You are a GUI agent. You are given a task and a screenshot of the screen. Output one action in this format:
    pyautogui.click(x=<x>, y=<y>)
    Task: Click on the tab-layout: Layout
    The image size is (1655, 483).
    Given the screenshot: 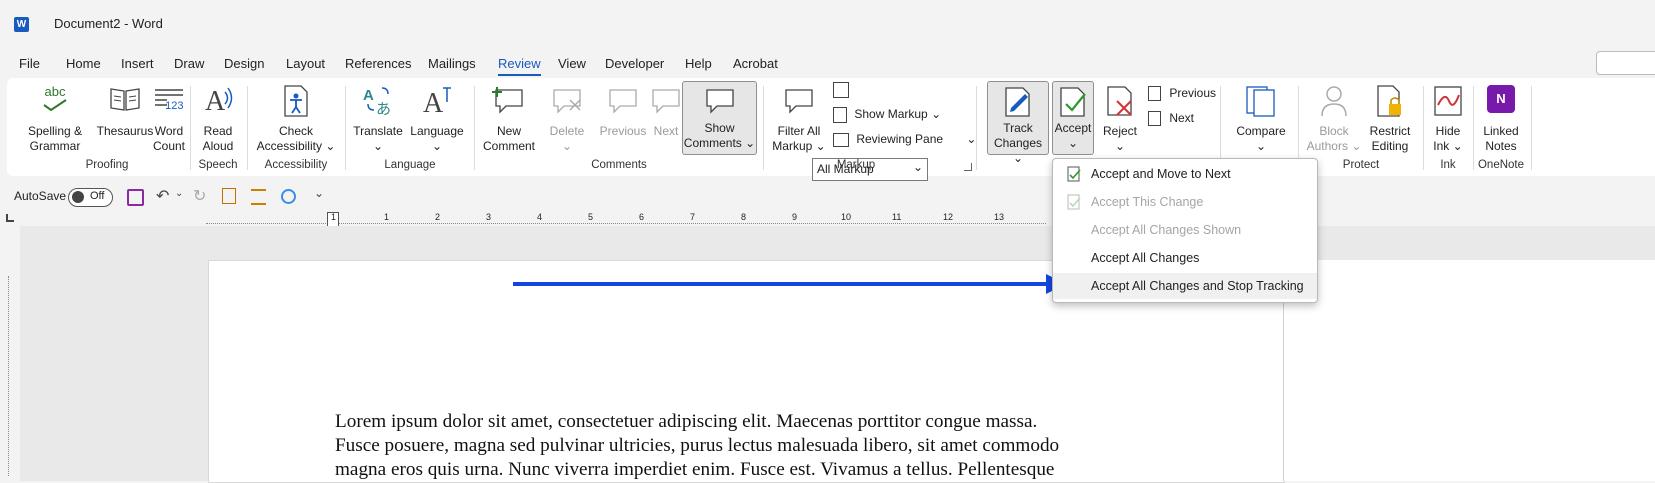 What is the action you would take?
    pyautogui.click(x=305, y=63)
    